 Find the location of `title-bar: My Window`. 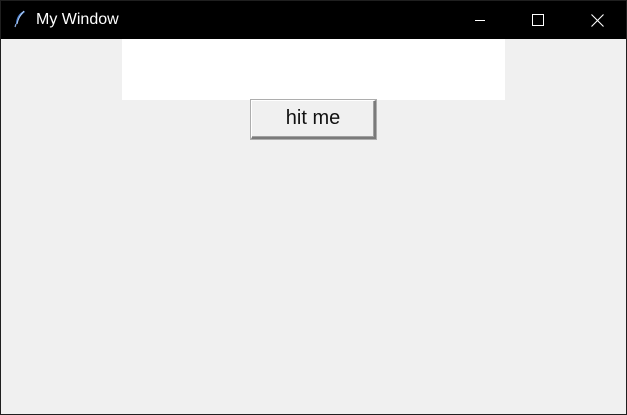

title-bar: My Window is located at coordinates (313, 20).